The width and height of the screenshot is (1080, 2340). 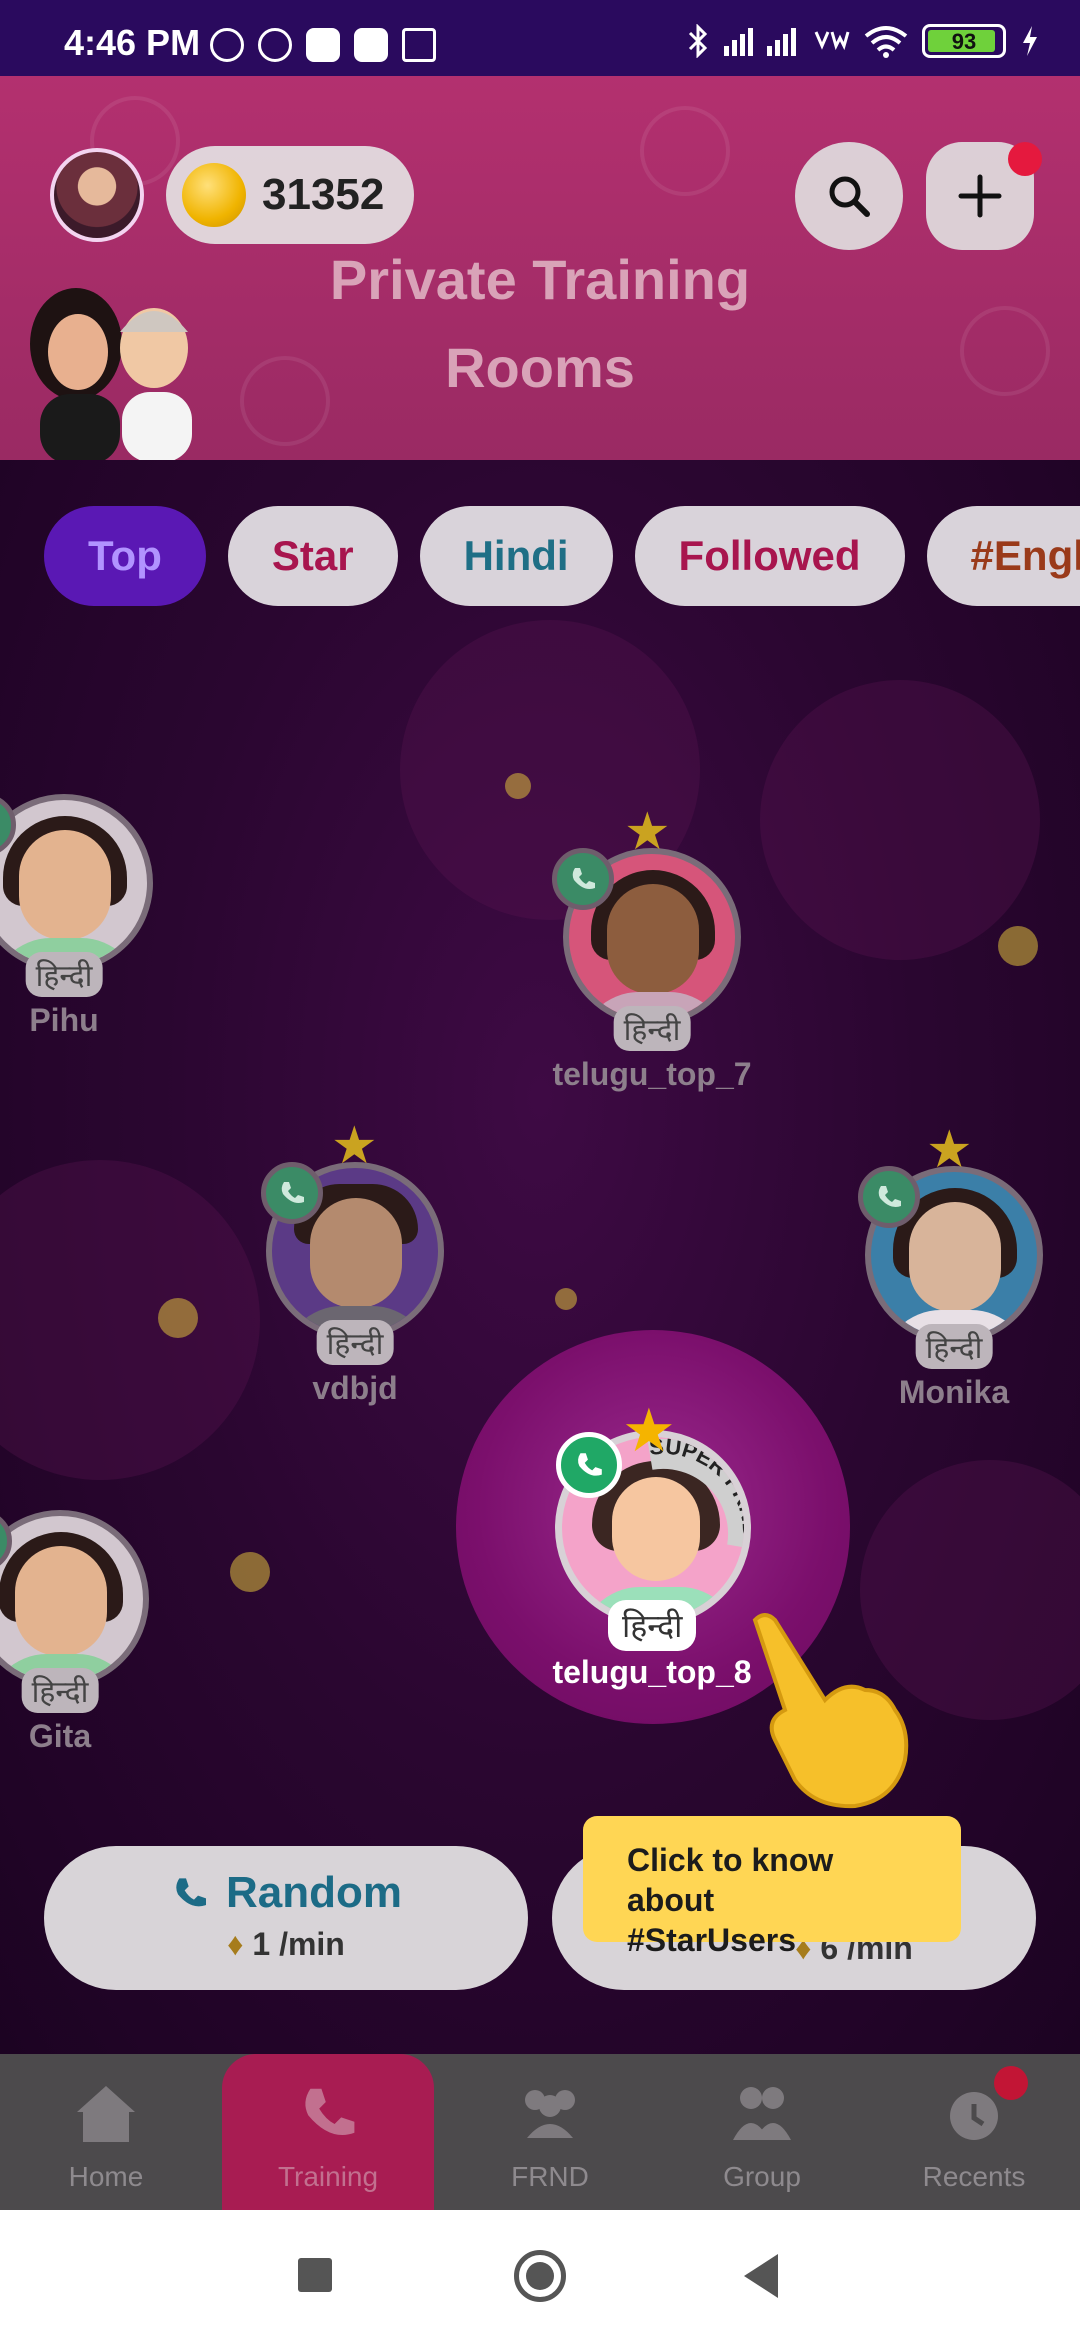 What do you see at coordinates (730, 1880) in the screenshot?
I see `tooltip-line1: Click to know about` at bounding box center [730, 1880].